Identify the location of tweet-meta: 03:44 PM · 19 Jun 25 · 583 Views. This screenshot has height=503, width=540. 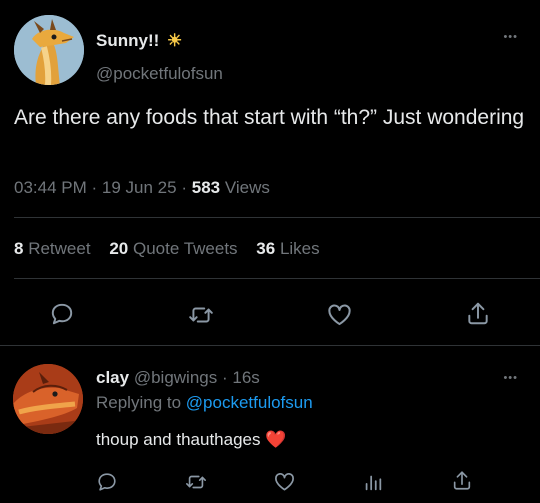
(142, 188).